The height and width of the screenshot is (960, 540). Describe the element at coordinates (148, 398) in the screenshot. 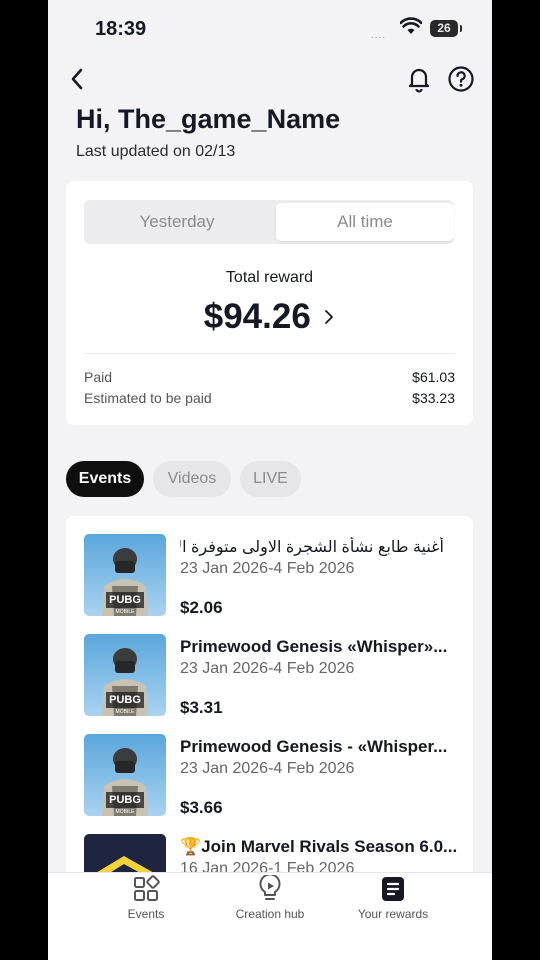

I see `estimated-label: Estimated to be paid` at that location.